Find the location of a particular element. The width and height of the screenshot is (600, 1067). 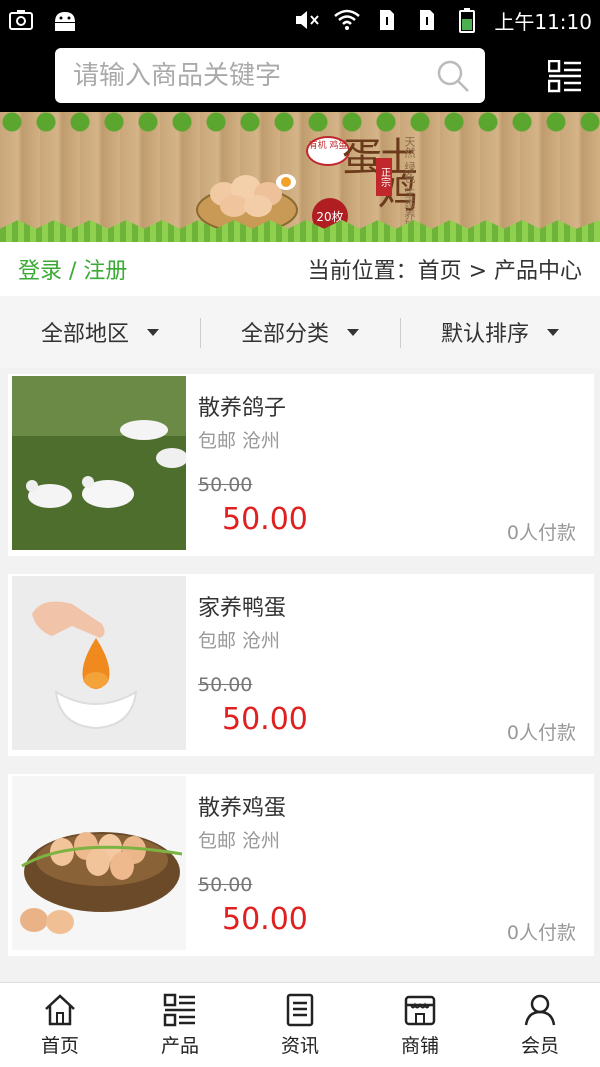

search-header is located at coordinates (300, 76).